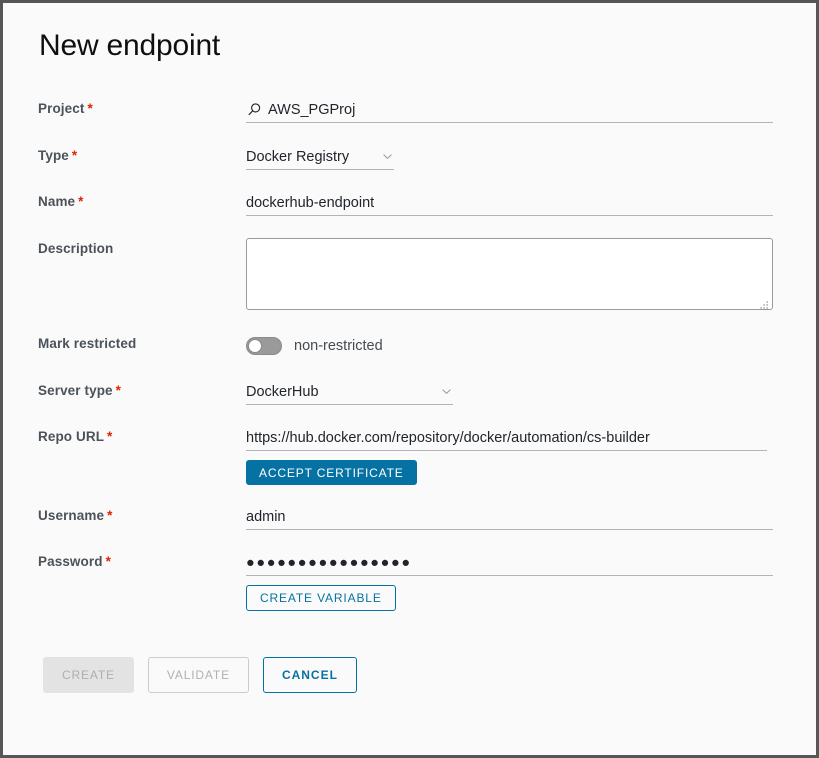  What do you see at coordinates (142, 342) in the screenshot?
I see `mark-restricted-label: Mark restricted` at bounding box center [142, 342].